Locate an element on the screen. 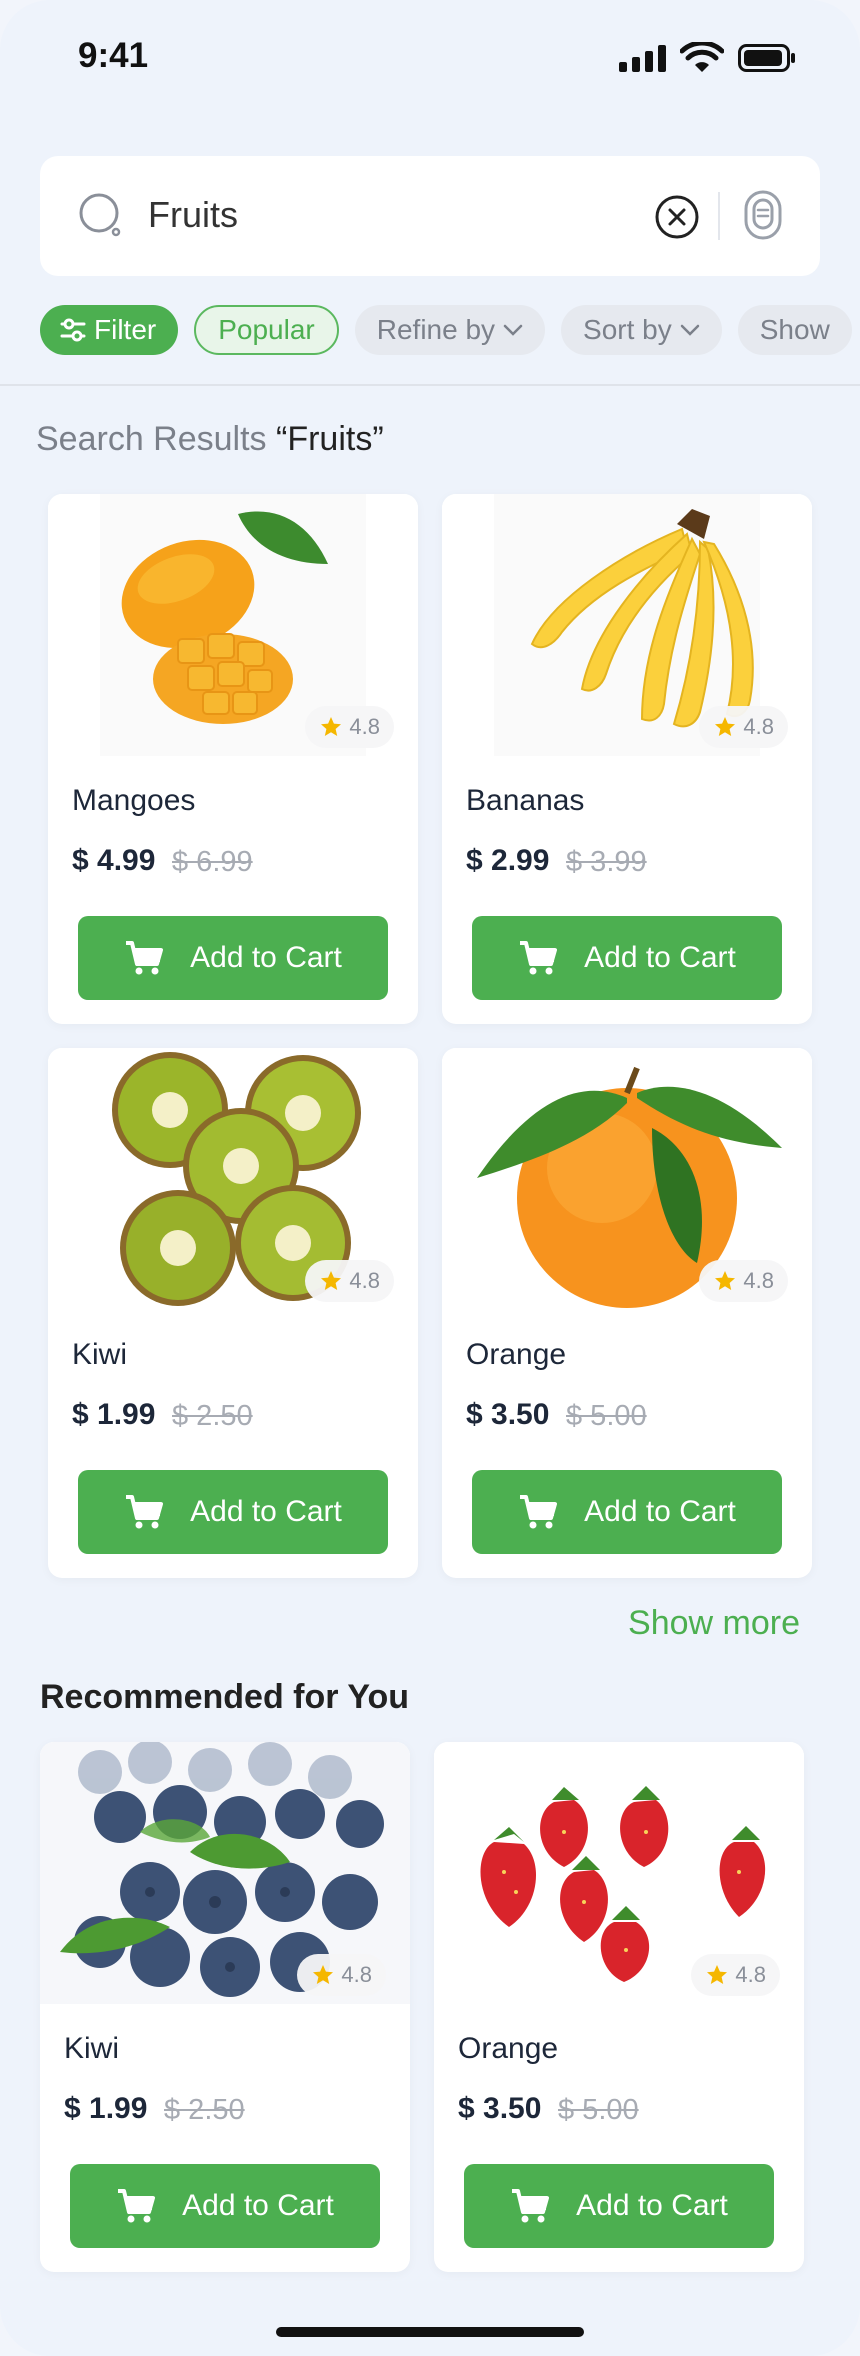  product-card: 4.8 Mangoes $ 4.99 $ 6.99 Add to Cart is located at coordinates (233, 759).